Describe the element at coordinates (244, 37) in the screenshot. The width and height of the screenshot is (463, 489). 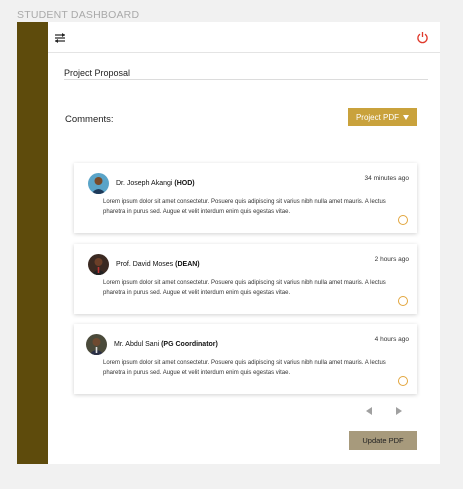
I see `top-bar` at that location.